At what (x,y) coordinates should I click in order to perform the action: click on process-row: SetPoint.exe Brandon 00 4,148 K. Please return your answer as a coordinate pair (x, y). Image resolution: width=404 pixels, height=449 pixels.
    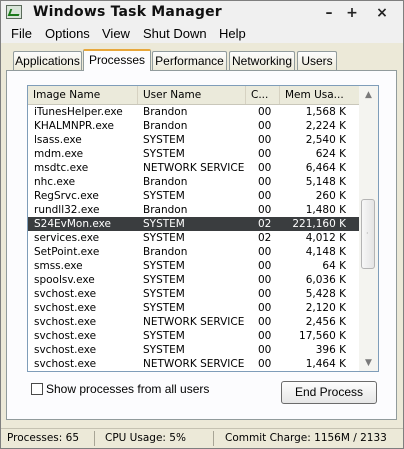
    Looking at the image, I should click on (193, 252).